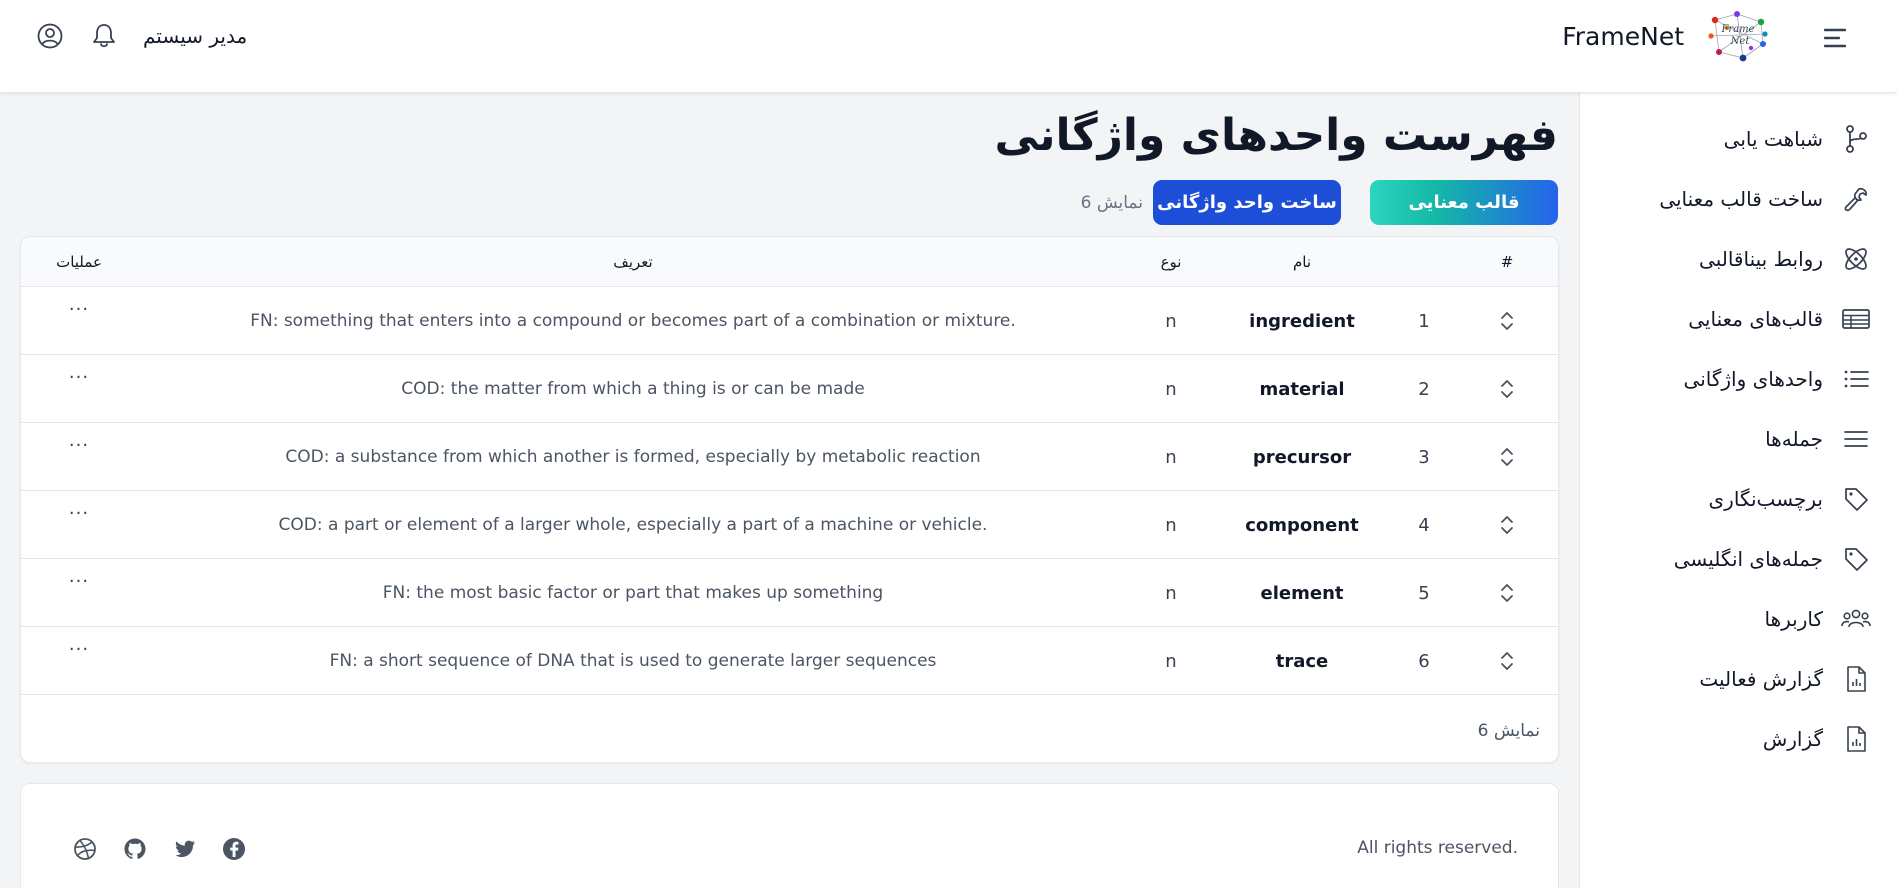 This screenshot has width=1897, height=888. What do you see at coordinates (633, 262) in the screenshot?
I see `column-header-definition: تعریف` at bounding box center [633, 262].